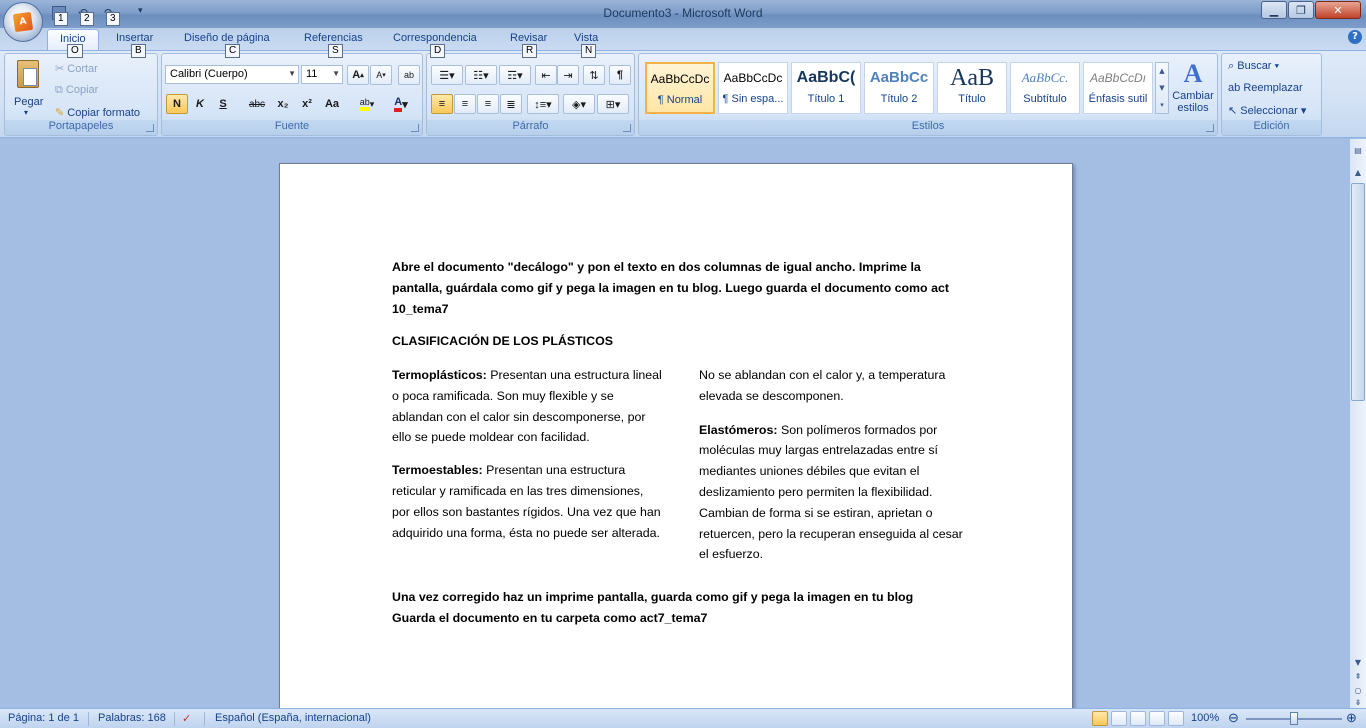 The height and width of the screenshot is (728, 1366). I want to click on superscript-button: x², so click(307, 104).